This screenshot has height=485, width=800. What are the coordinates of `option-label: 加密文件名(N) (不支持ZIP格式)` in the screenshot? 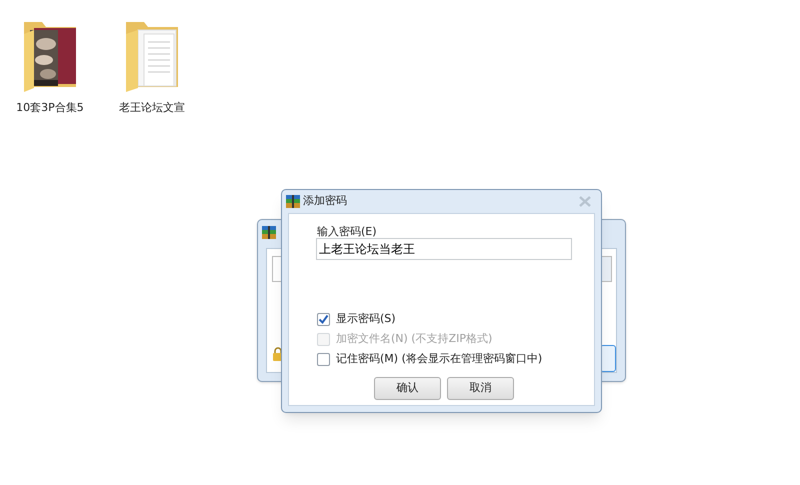 It's located at (414, 338).